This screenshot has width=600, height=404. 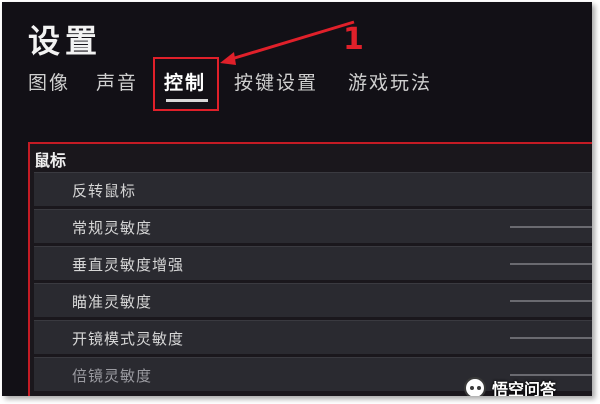 What do you see at coordinates (313, 263) in the screenshot?
I see `settings-row-vertical-boost: 垂直灵敏度增强` at bounding box center [313, 263].